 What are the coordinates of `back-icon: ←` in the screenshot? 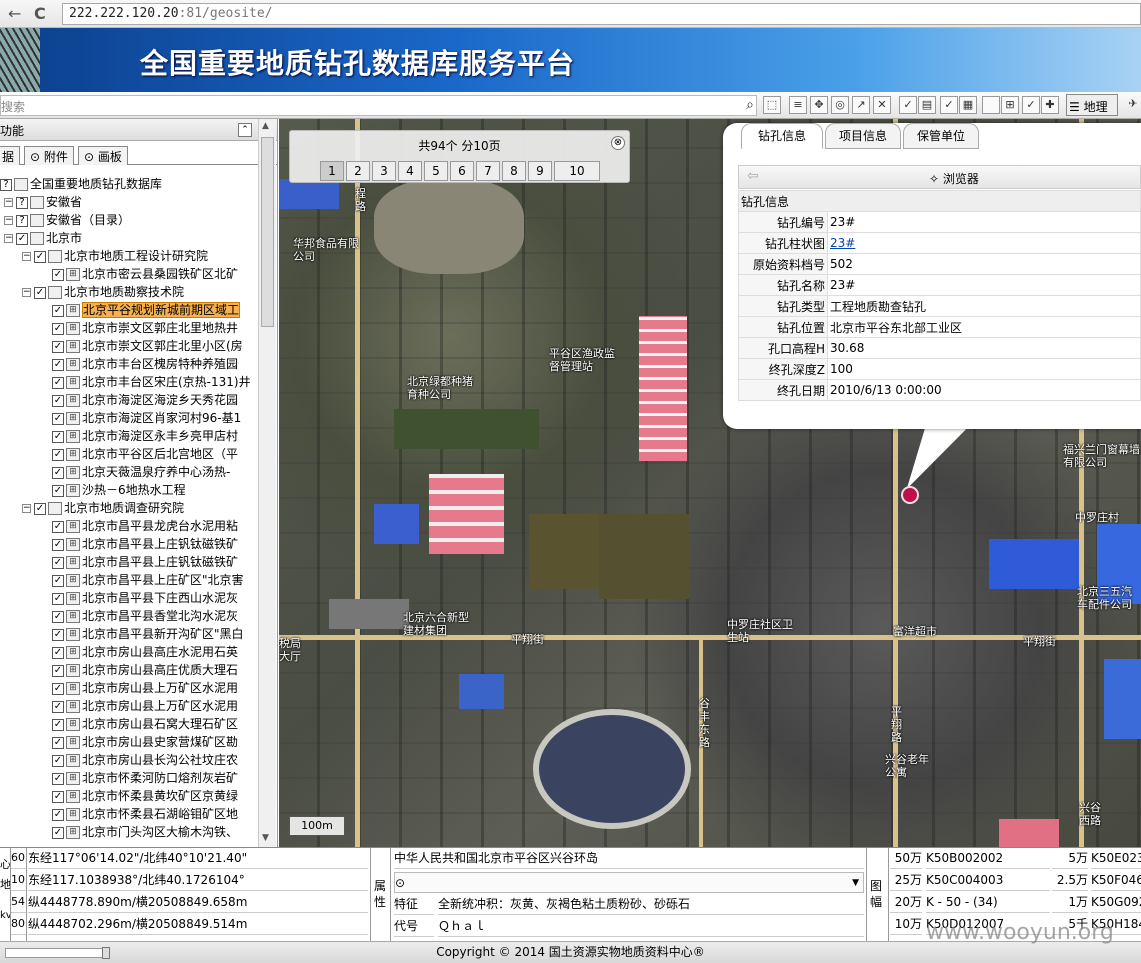 It's located at (14, 13).